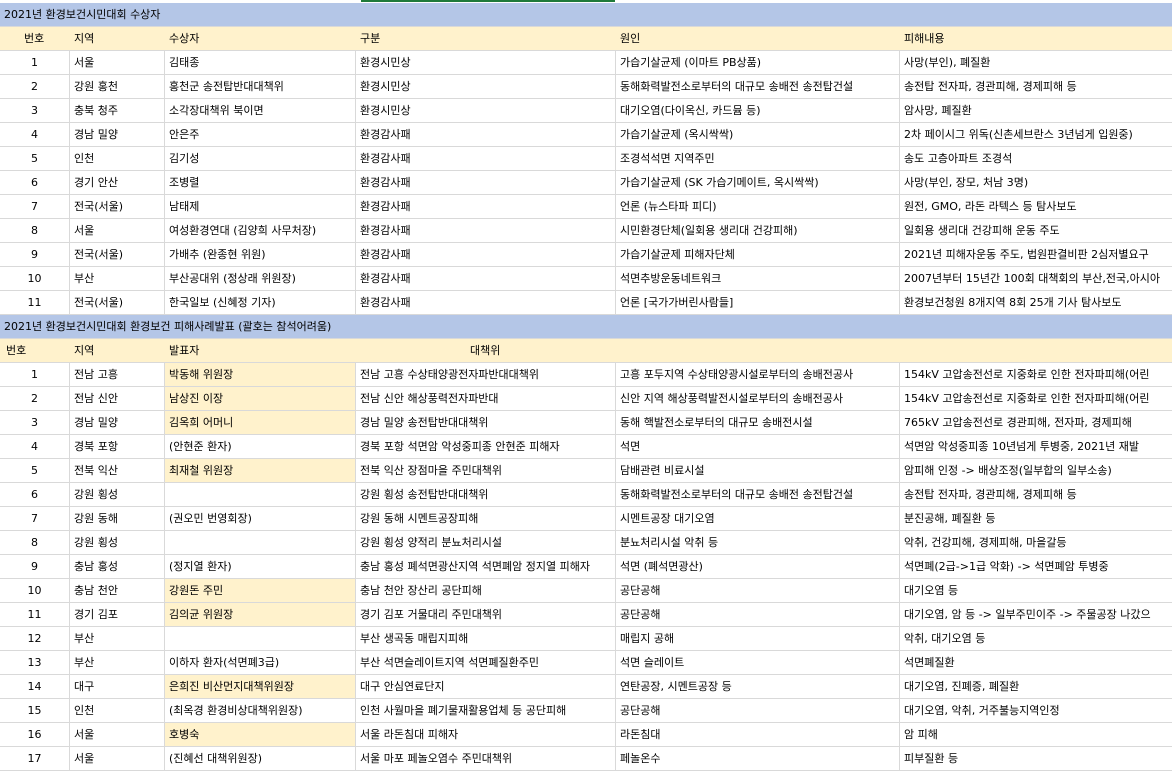 This screenshot has width=1172, height=777. What do you see at coordinates (117, 182) in the screenshot?
I see `section1-cell-1: 경기 안산` at bounding box center [117, 182].